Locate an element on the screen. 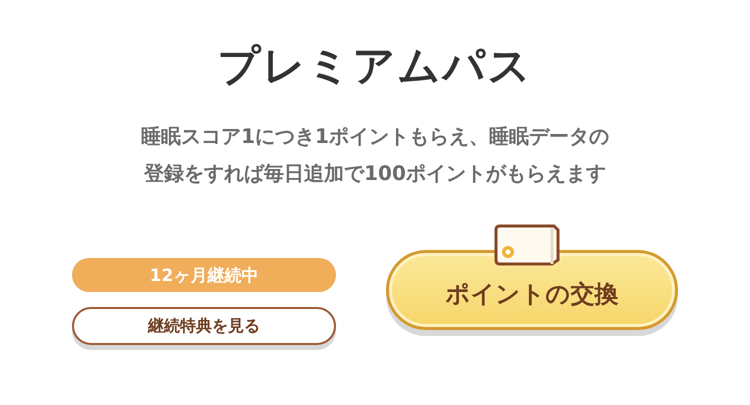 Image resolution: width=750 pixels, height=405 pixels. description-text: 睡眠スコア1につき1ポイントもらえ、睡眠データの 登録をすれば毎日追加で100ポイントがもらえます is located at coordinates (375, 155).